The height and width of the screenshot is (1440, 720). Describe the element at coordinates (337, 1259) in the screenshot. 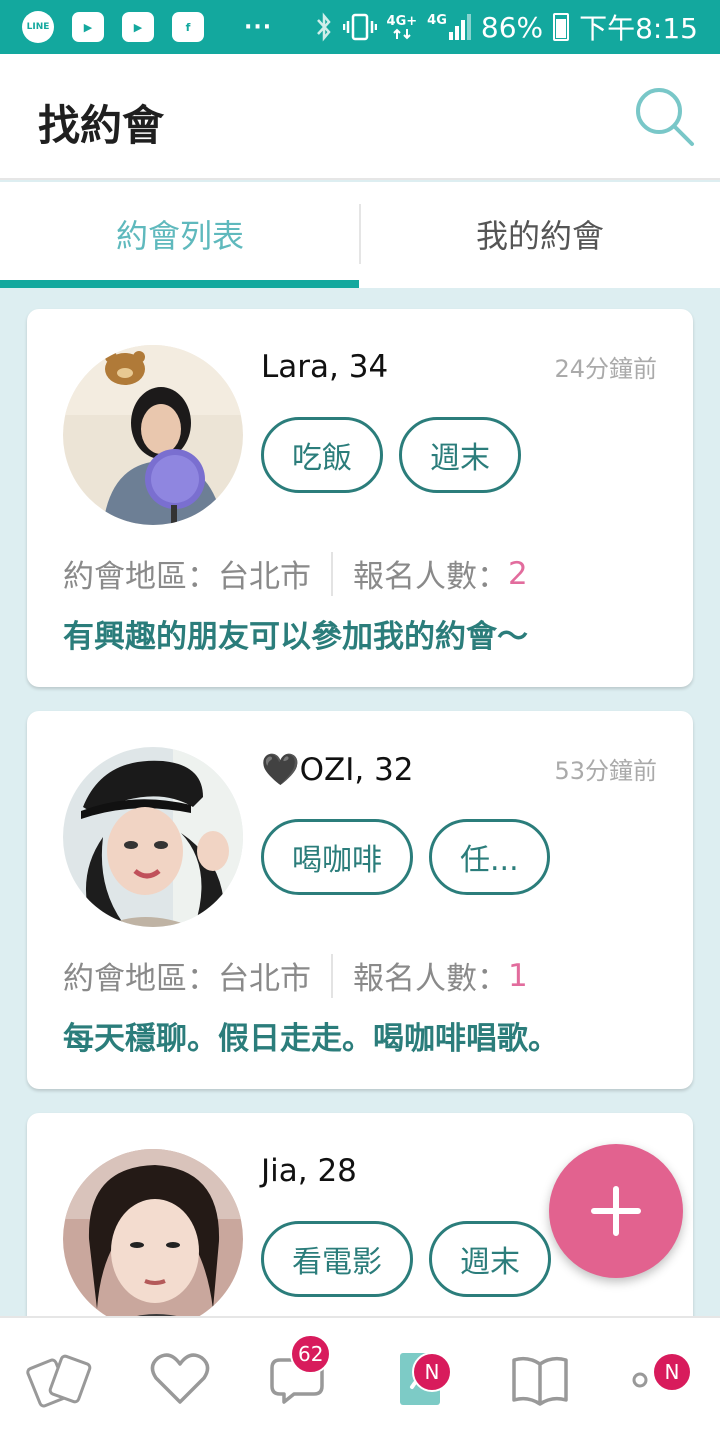

I see `tag: 看電影` at that location.